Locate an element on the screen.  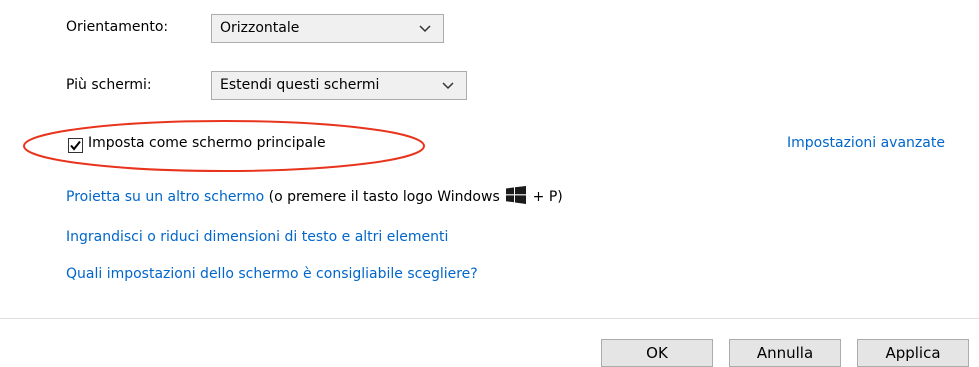
project-hint-suffix: + P) is located at coordinates (547, 197).